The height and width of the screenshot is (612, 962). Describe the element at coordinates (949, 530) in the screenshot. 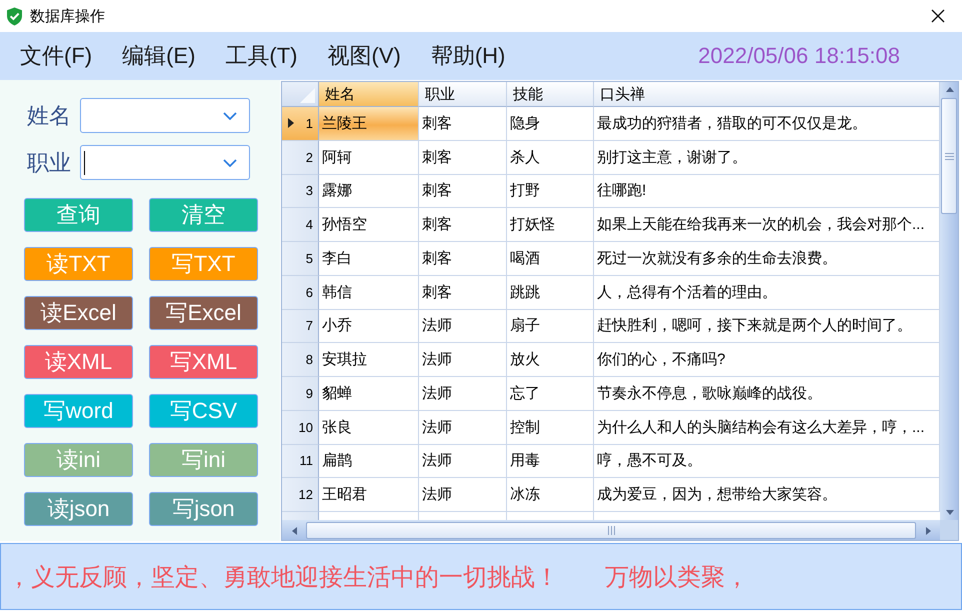

I see `scrollbar-corner` at that location.